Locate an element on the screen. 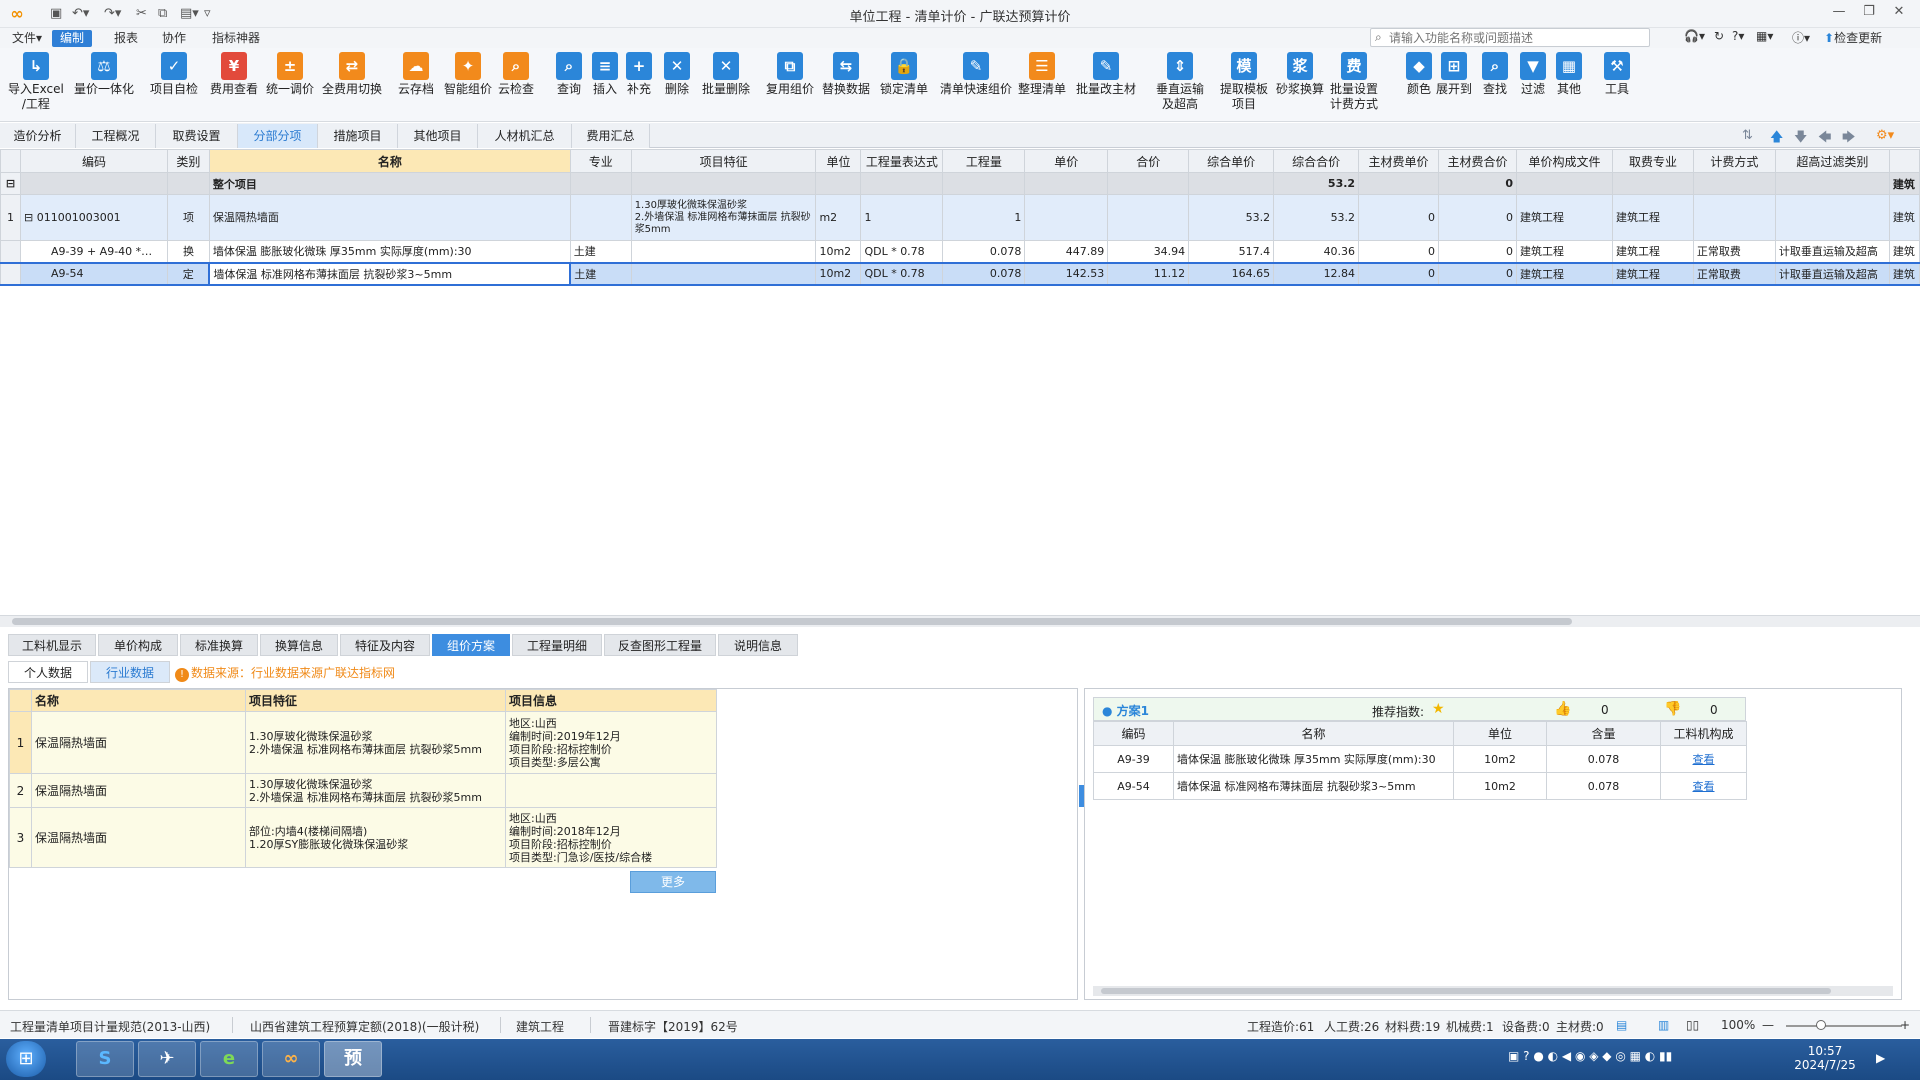  ribbon-button-filter: ▼ 过滤 is located at coordinates (1533, 74).